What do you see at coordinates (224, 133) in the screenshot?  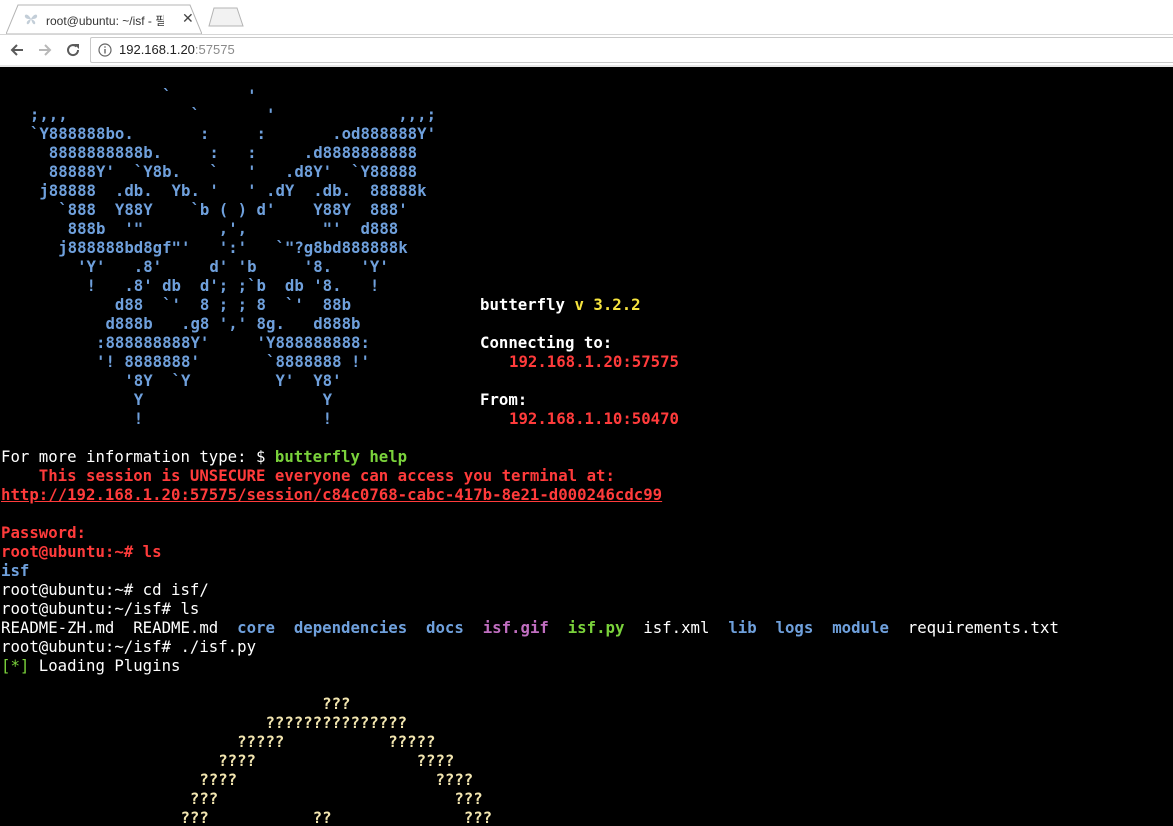 I see `butterfly-art-line: `Y888888bo. : : .od888888Y'` at bounding box center [224, 133].